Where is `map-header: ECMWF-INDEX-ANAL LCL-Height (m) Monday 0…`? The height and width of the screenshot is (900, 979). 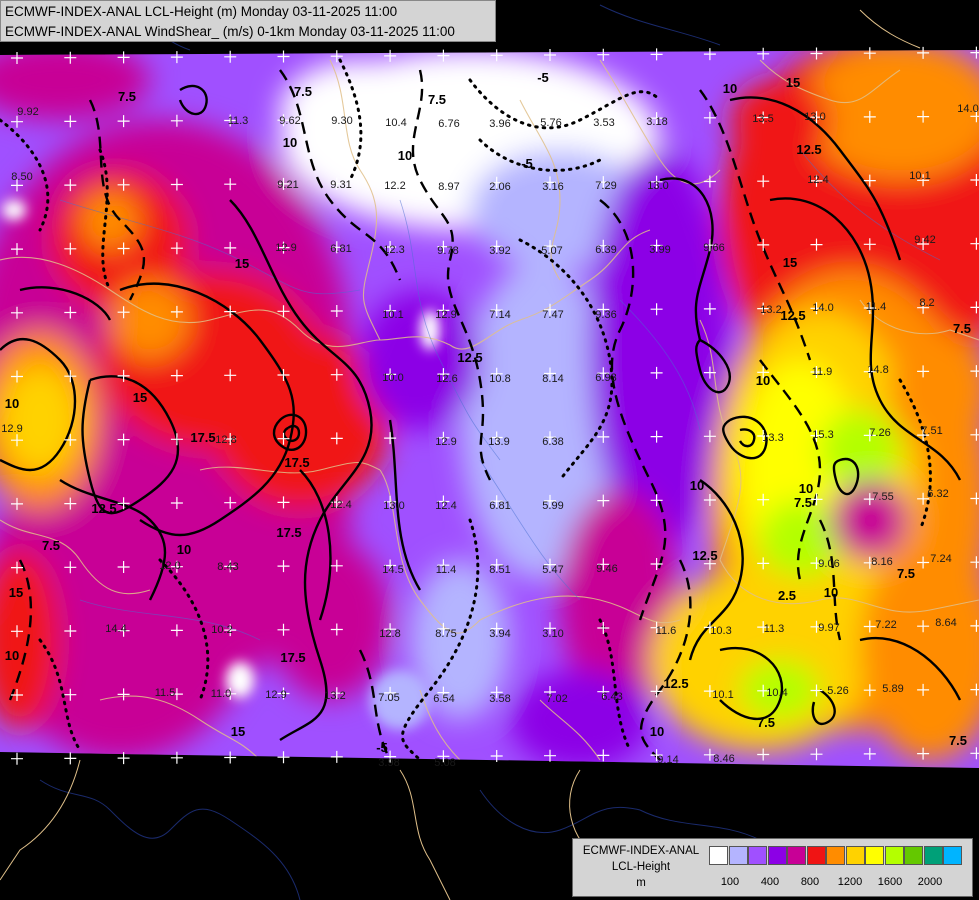 map-header: ECMWF-INDEX-ANAL LCL-Height (m) Monday 0… is located at coordinates (248, 21).